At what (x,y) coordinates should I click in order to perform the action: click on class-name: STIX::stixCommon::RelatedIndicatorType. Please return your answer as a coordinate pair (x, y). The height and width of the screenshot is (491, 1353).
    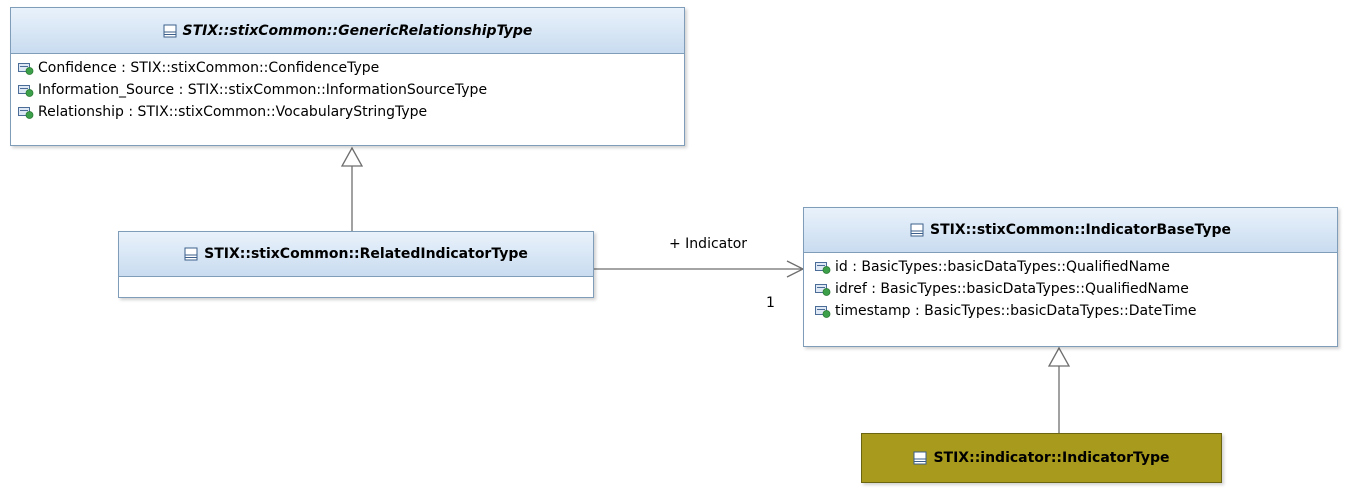
    Looking at the image, I should click on (366, 254).